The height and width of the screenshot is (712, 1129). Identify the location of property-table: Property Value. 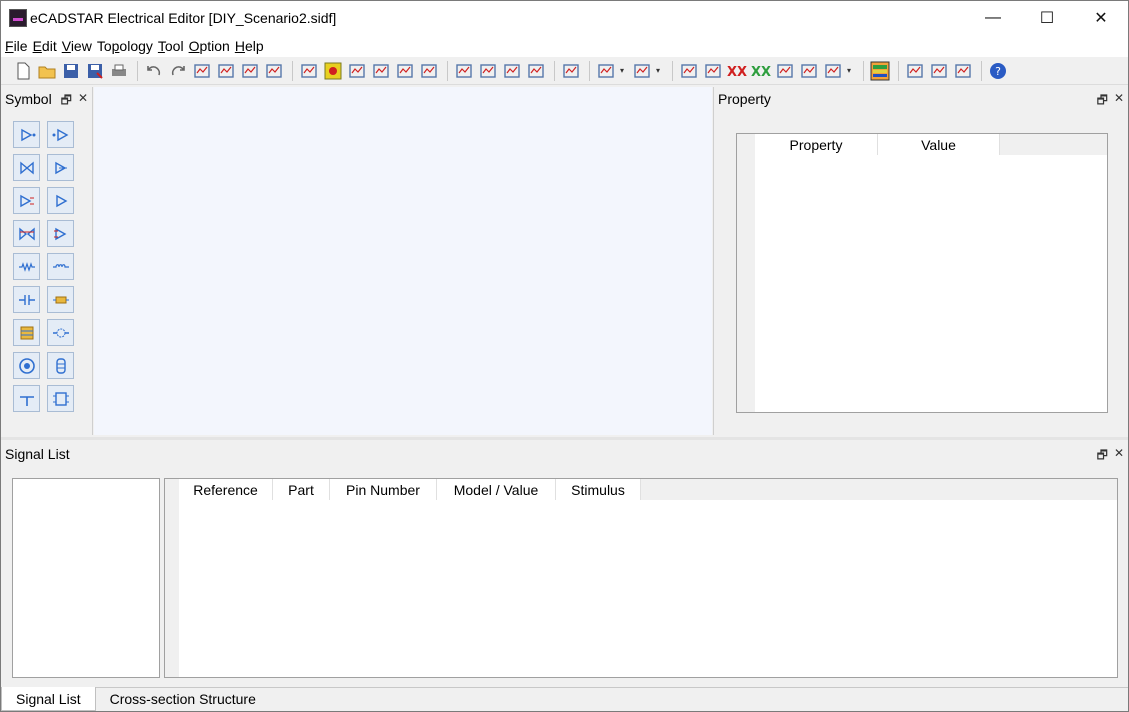
(922, 273).